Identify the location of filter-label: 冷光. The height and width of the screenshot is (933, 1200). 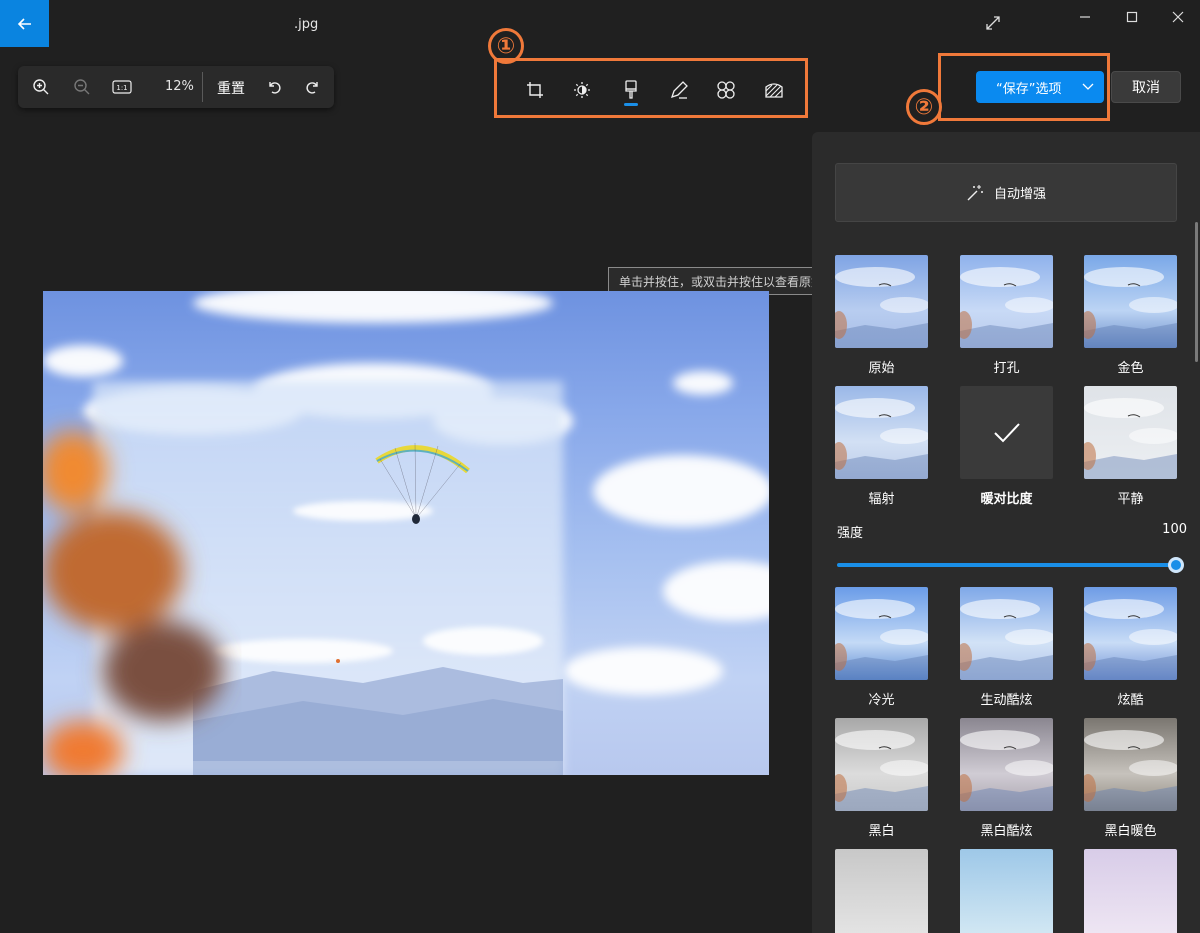
(881, 700).